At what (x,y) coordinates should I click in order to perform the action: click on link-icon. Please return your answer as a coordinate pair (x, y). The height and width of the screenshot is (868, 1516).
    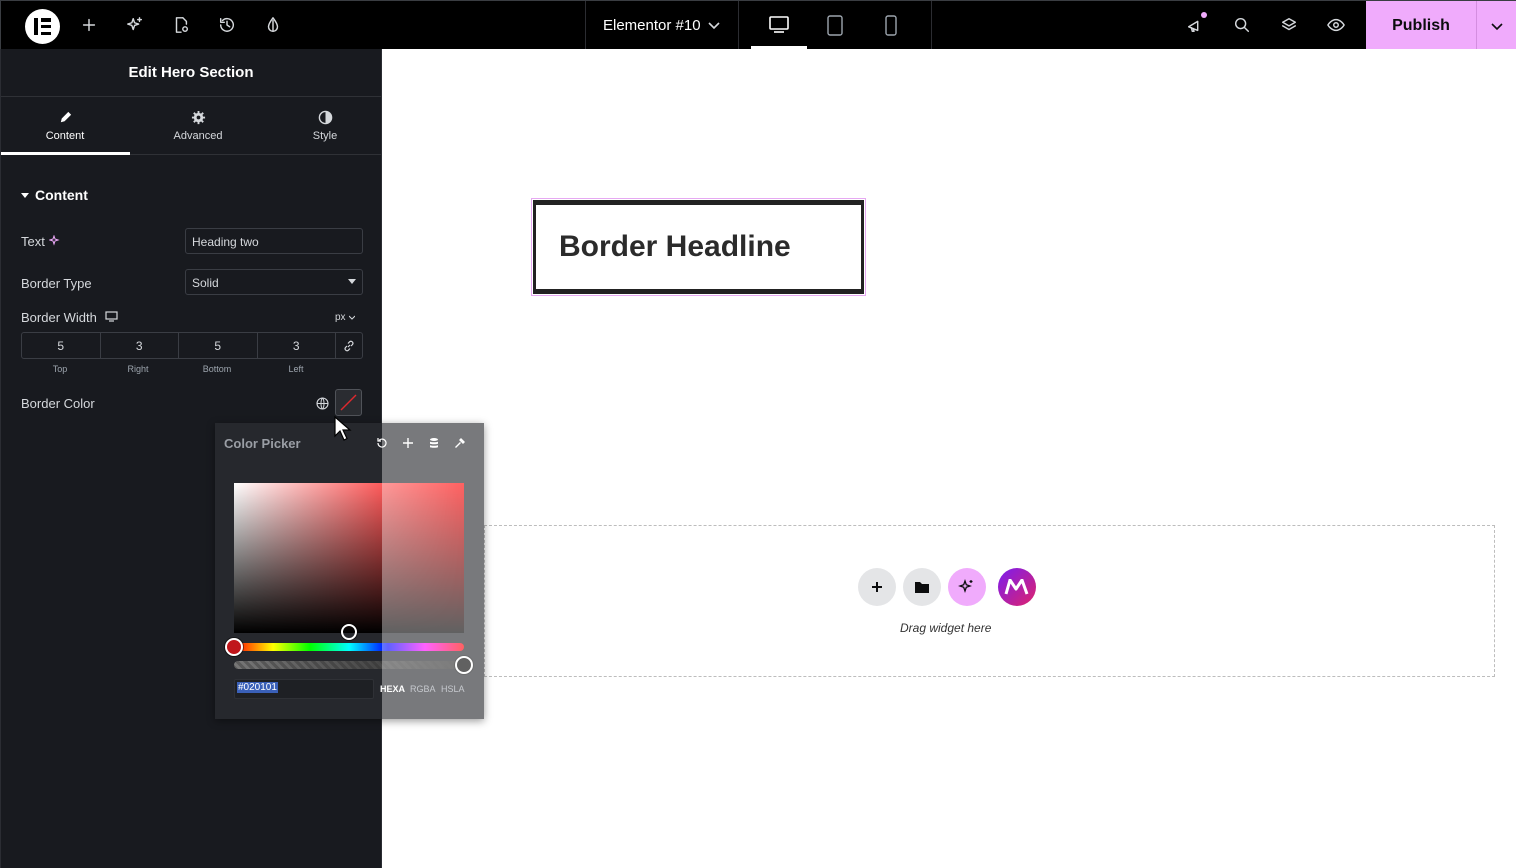
    Looking at the image, I should click on (349, 345).